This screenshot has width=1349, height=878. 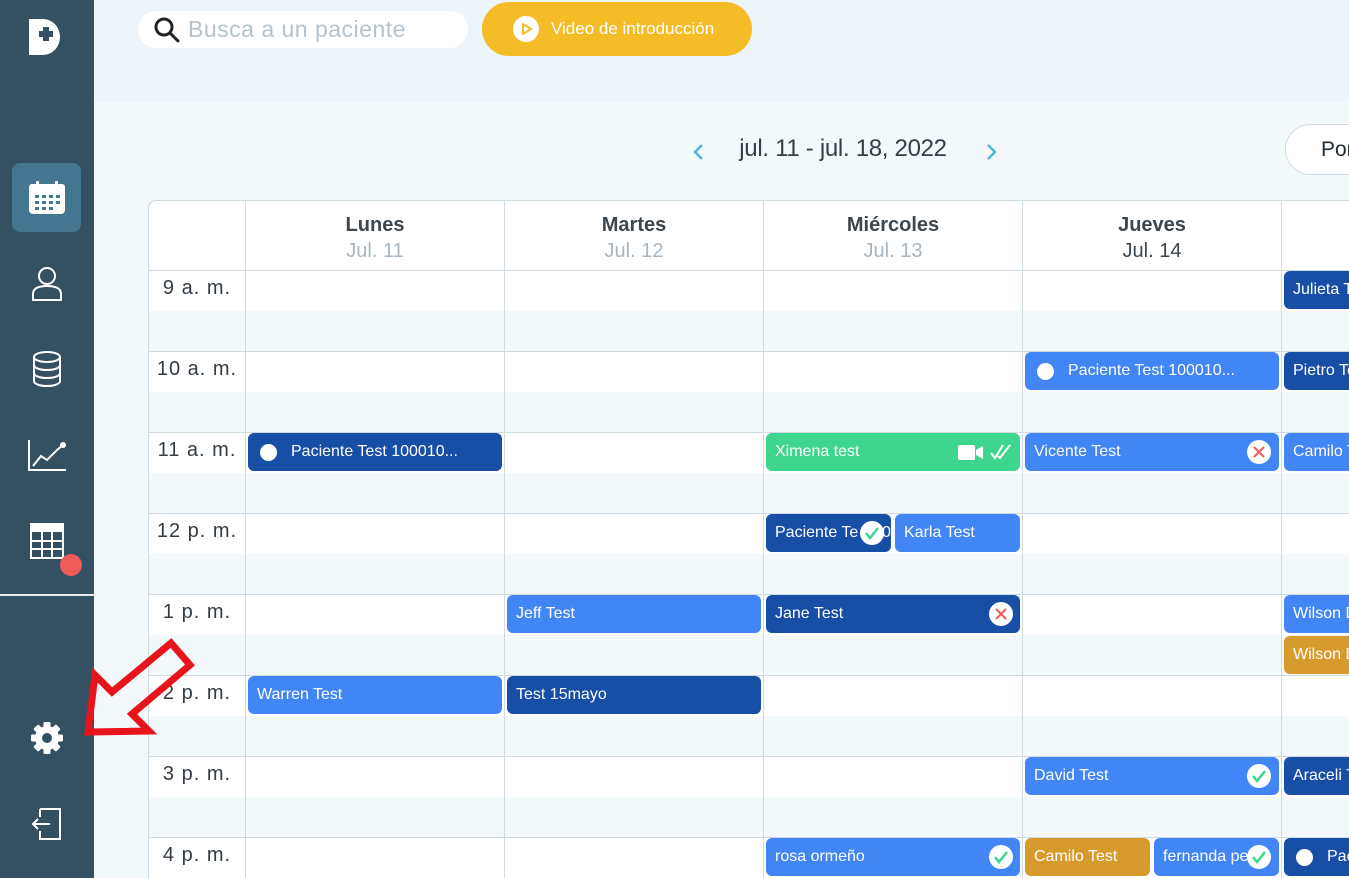 What do you see at coordinates (1321, 370) in the screenshot?
I see `appointment-label: Pietro Te` at bounding box center [1321, 370].